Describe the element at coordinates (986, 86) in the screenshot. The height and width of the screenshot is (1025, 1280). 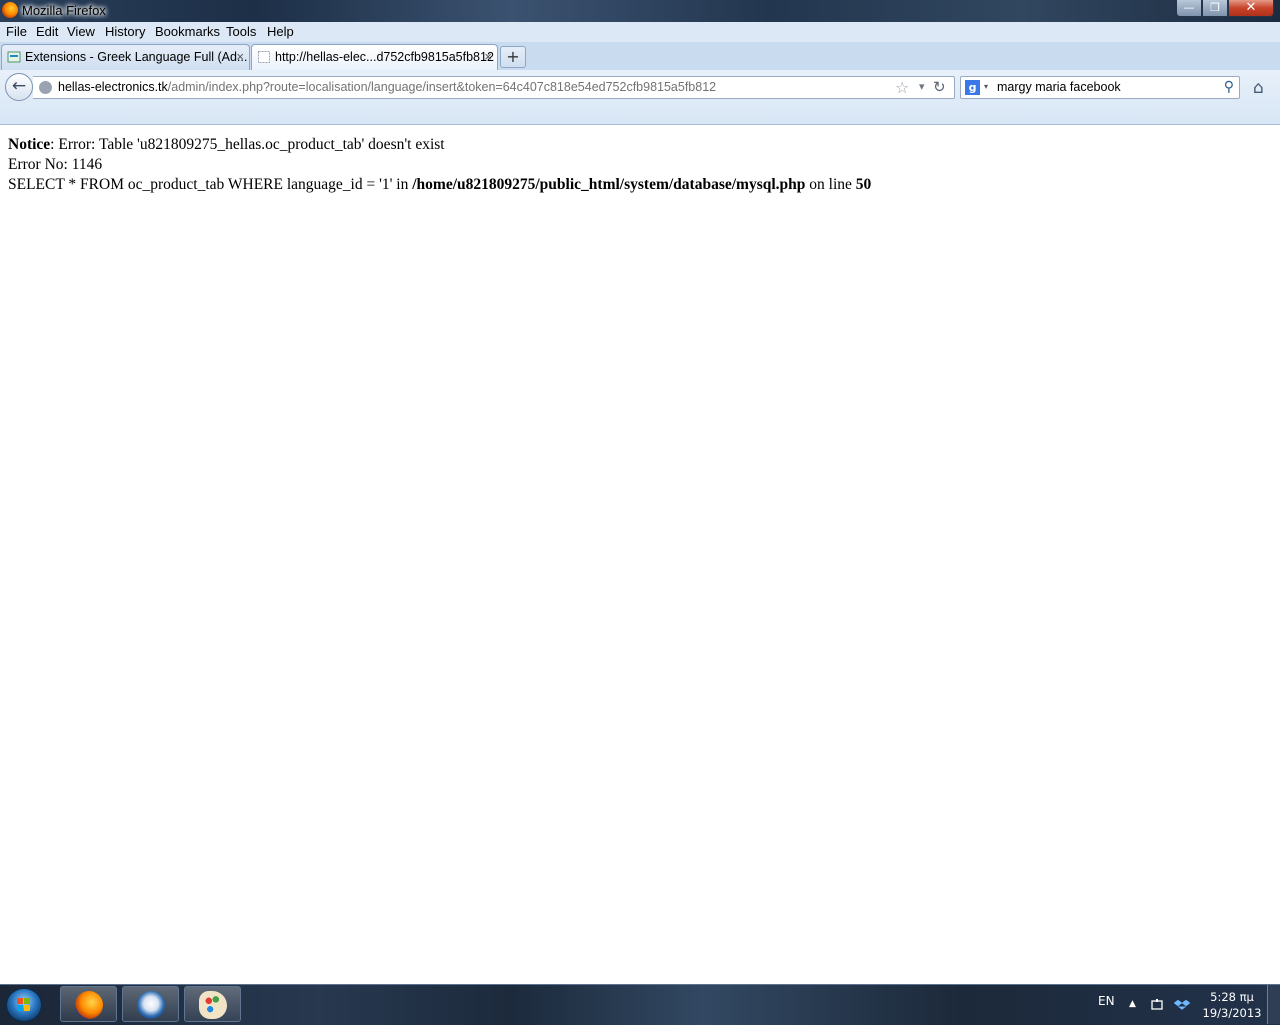
I see `engine-dropdown-icon: ▾` at that location.